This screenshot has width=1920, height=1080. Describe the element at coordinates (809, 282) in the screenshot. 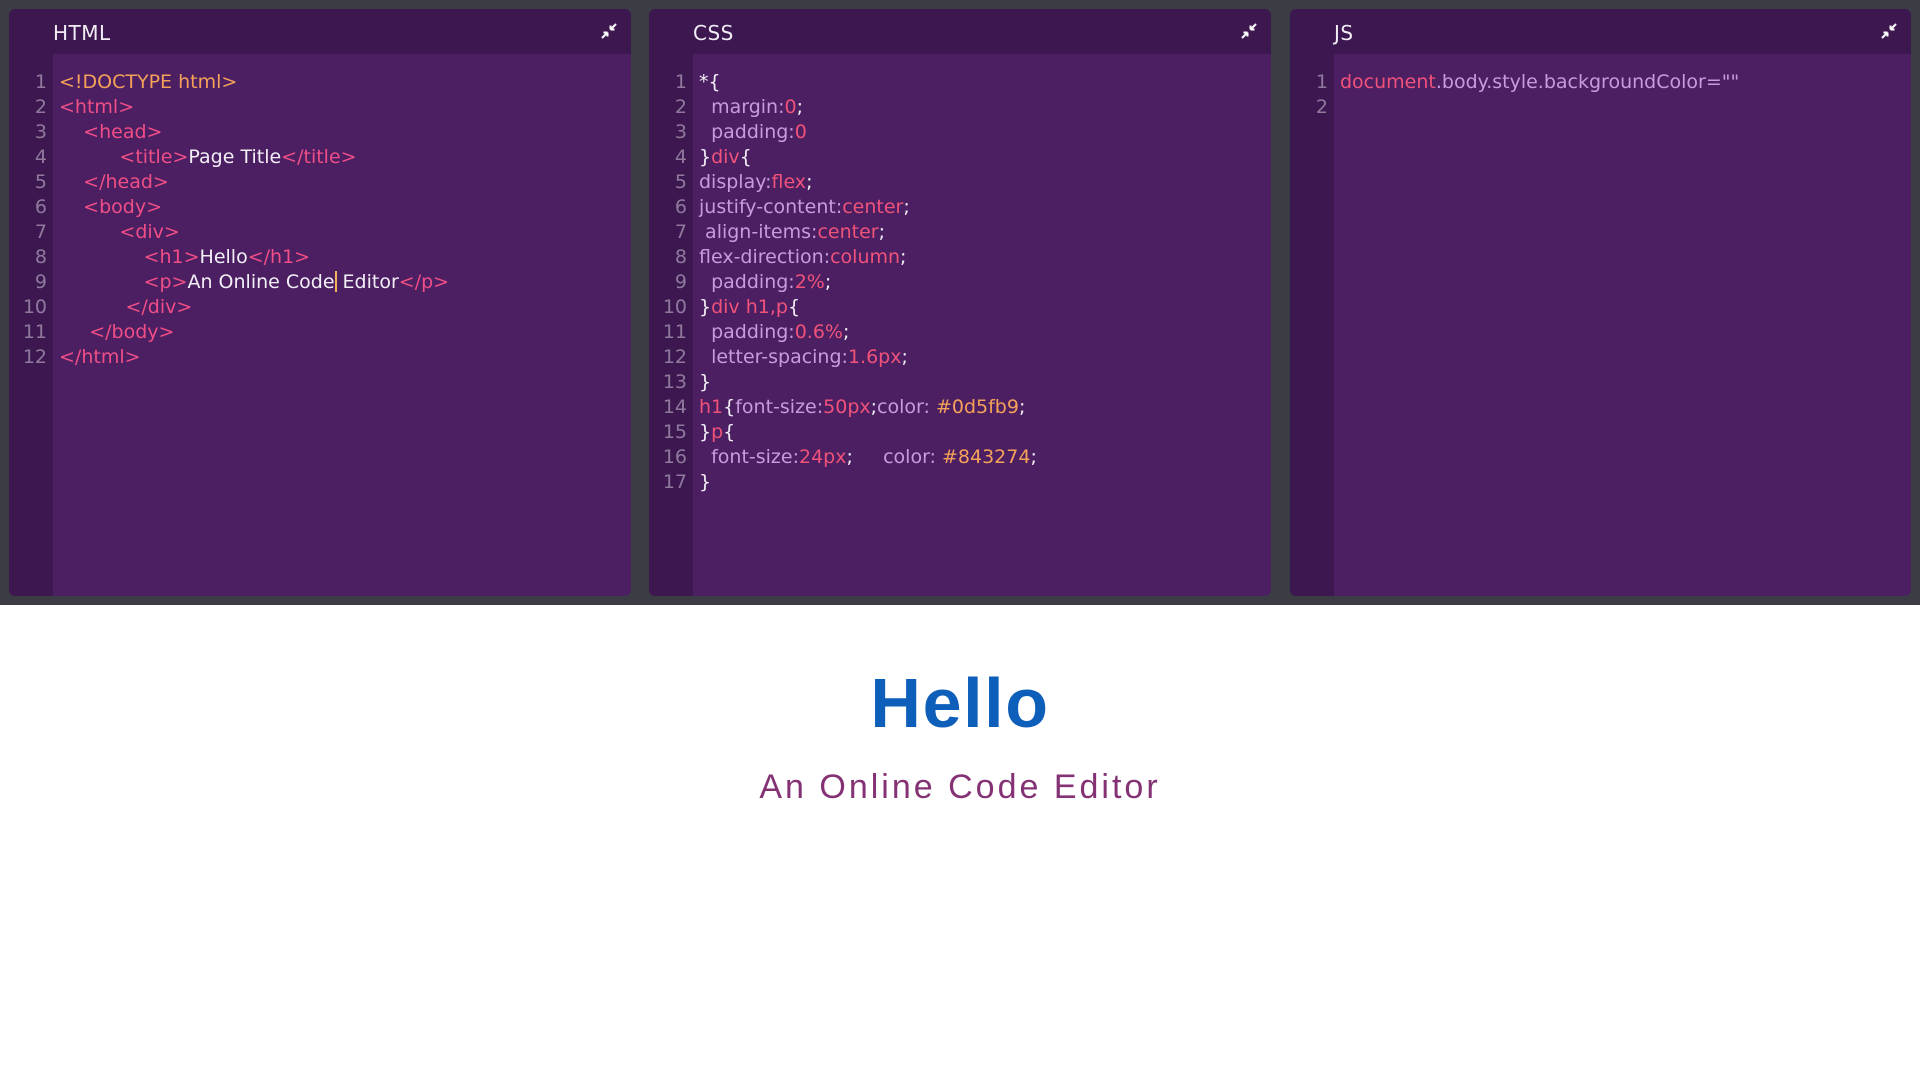

I see `code-token: 2%` at that location.